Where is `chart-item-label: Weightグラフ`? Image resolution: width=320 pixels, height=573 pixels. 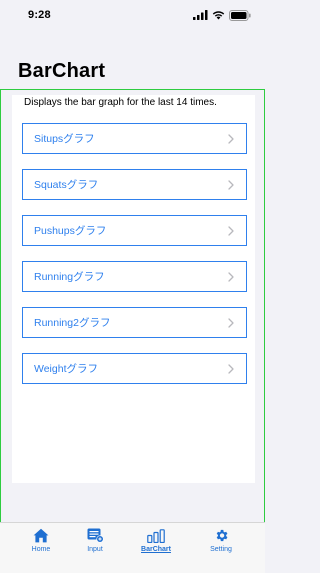 chart-item-label: Weightグラフ is located at coordinates (66, 369).